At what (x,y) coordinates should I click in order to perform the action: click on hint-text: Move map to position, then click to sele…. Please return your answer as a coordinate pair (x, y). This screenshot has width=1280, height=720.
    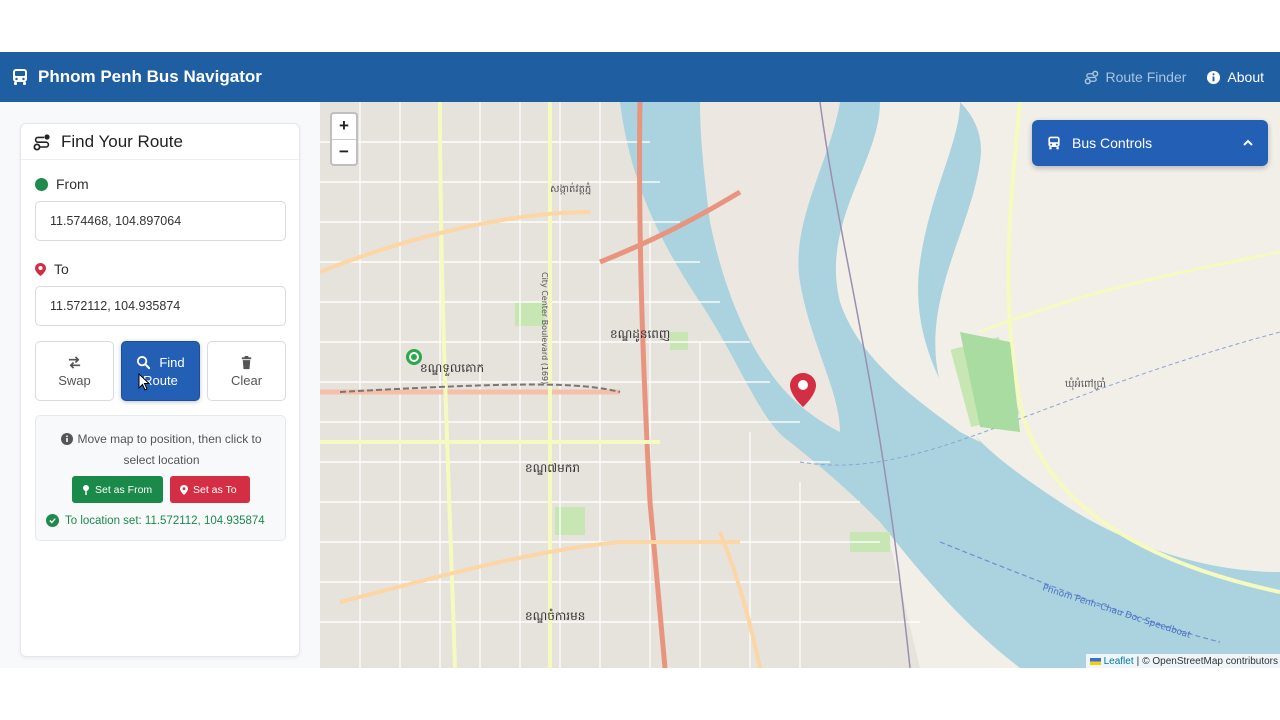
    Looking at the image, I should click on (161, 450).